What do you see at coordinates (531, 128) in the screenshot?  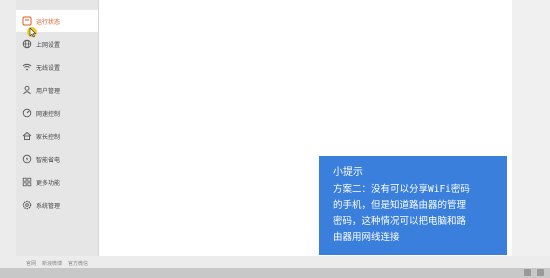 I see `right-margin` at bounding box center [531, 128].